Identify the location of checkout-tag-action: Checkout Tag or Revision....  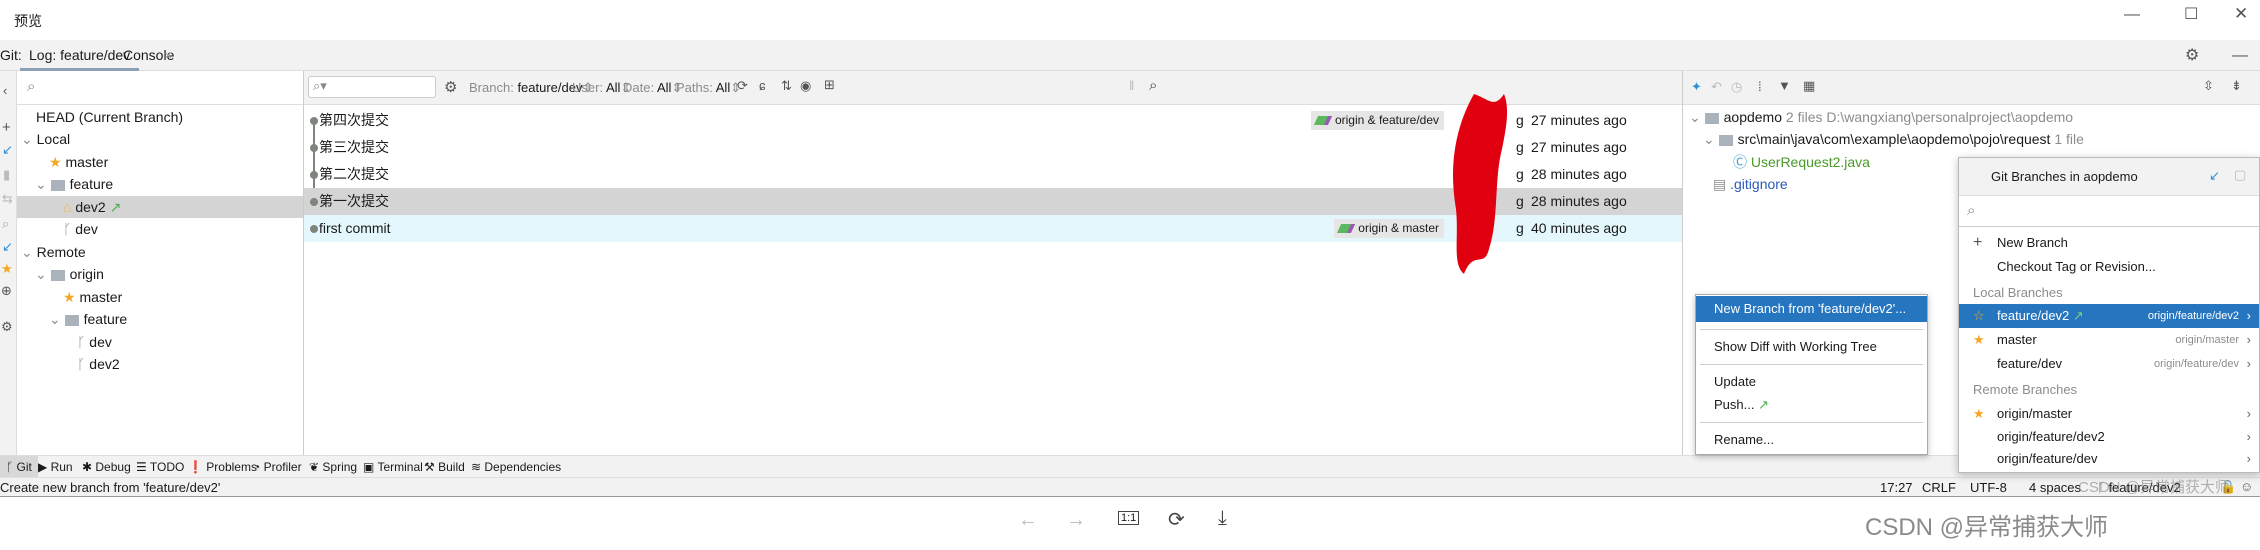
(2109, 267).